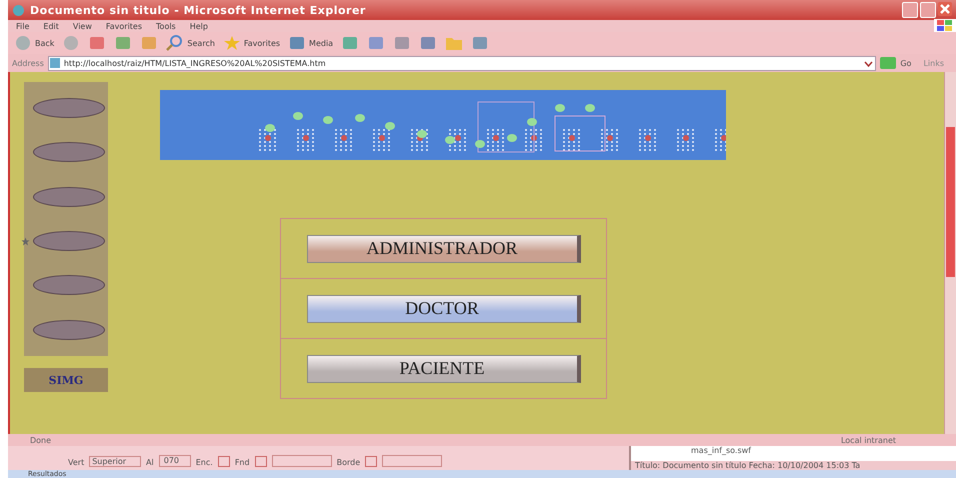 The width and height of the screenshot is (956, 478). What do you see at coordinates (175, 43) in the screenshot?
I see `search-icon` at bounding box center [175, 43].